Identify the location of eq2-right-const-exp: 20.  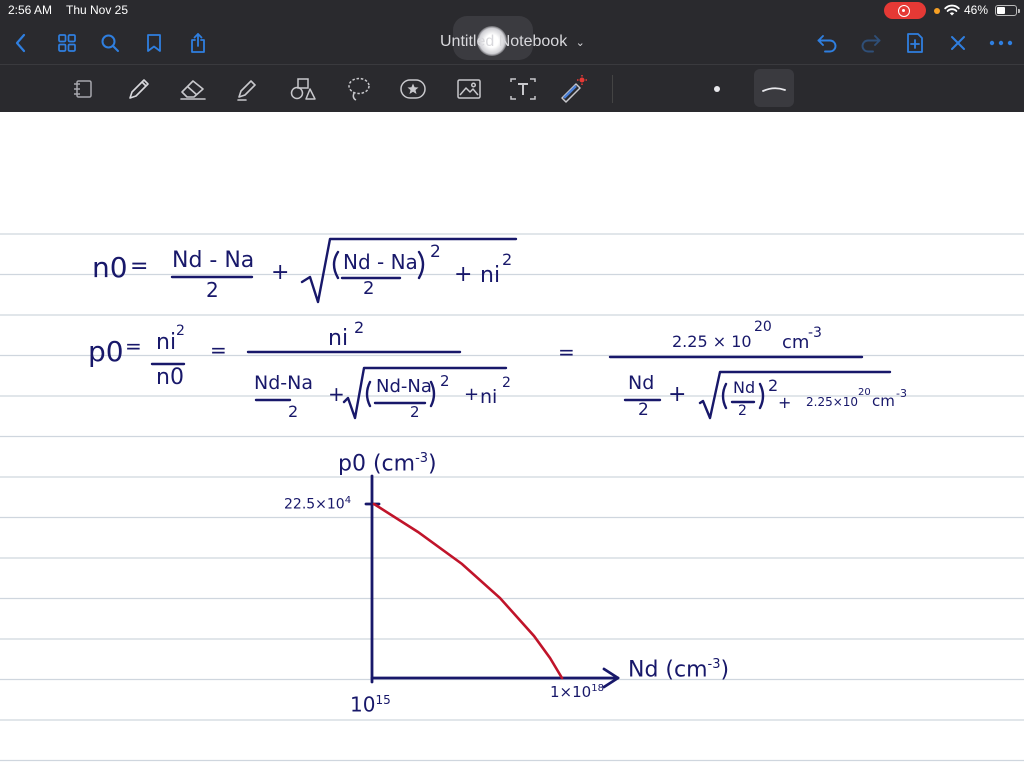
(864, 392).